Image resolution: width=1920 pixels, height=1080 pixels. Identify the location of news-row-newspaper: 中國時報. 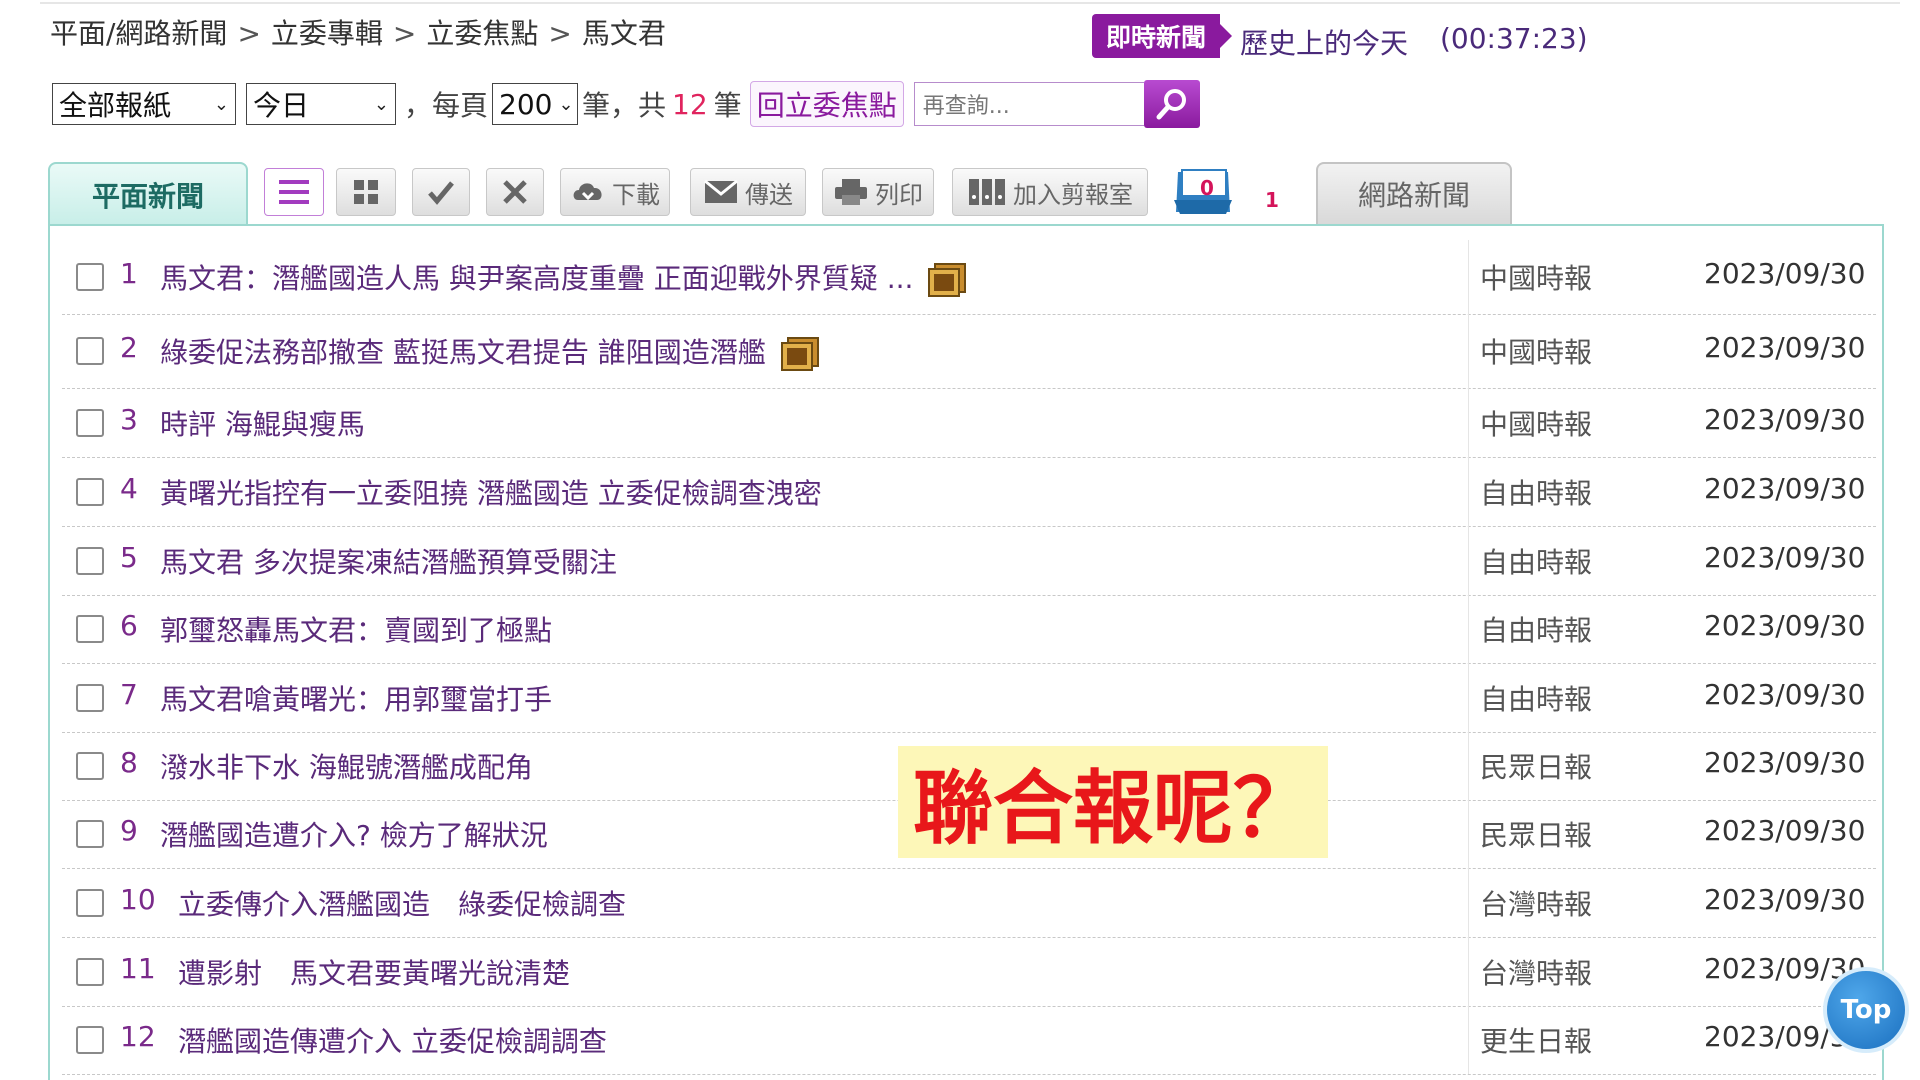
(1536, 278).